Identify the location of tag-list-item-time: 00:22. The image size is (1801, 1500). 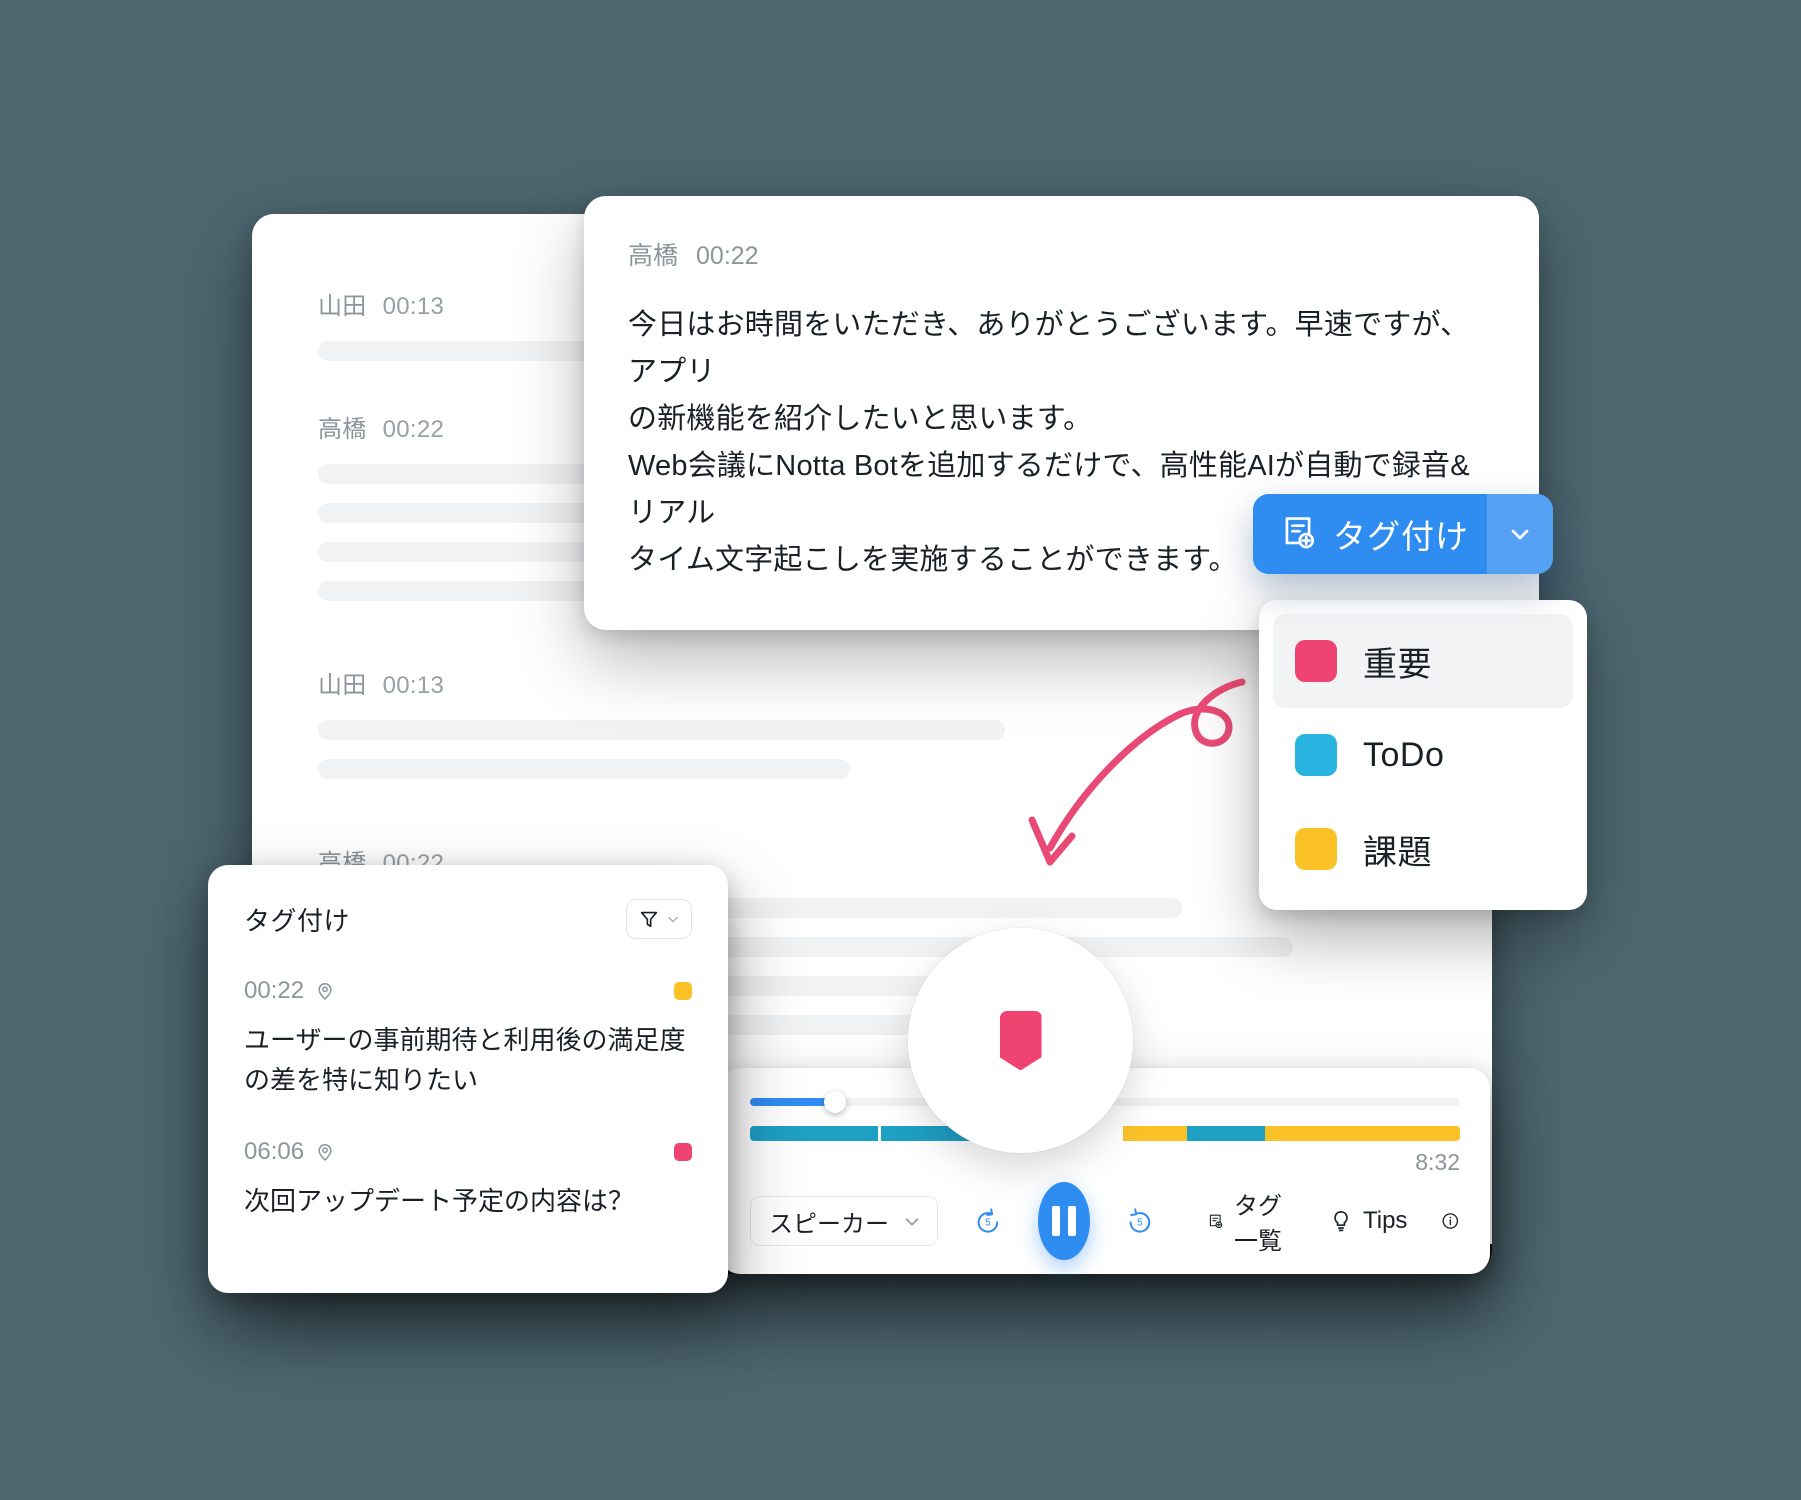
(289, 991).